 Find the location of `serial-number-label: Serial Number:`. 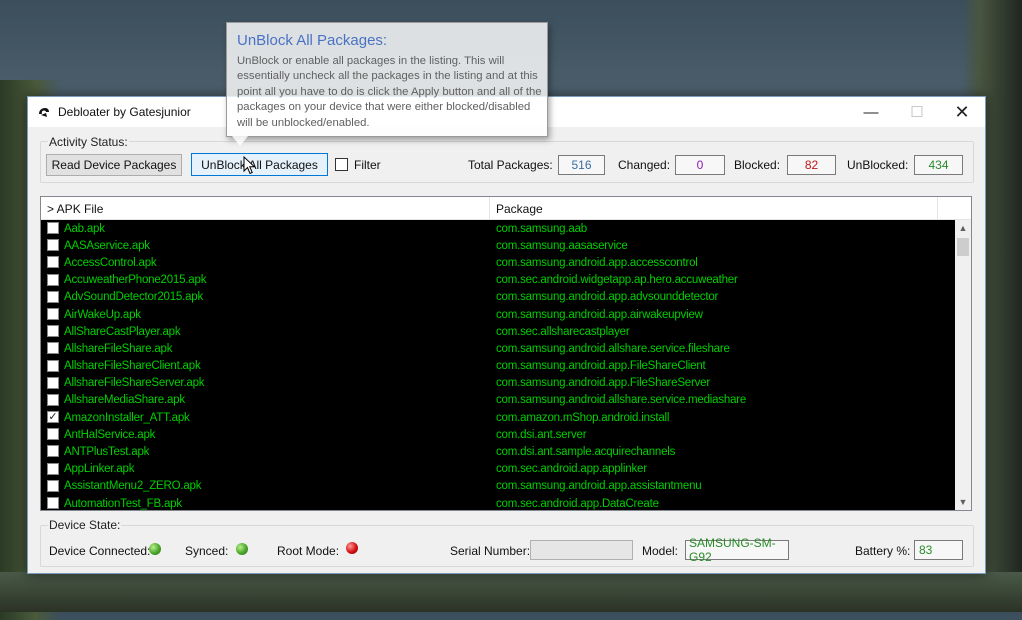

serial-number-label: Serial Number: is located at coordinates (490, 551).